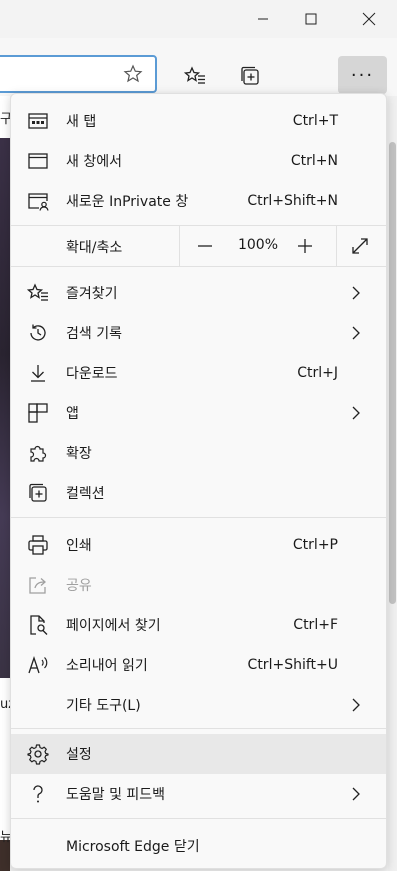 This screenshot has height=871, width=397. What do you see at coordinates (198, 794) in the screenshot?
I see `menu-item-help-feedback: 도움말 및 피드백` at bounding box center [198, 794].